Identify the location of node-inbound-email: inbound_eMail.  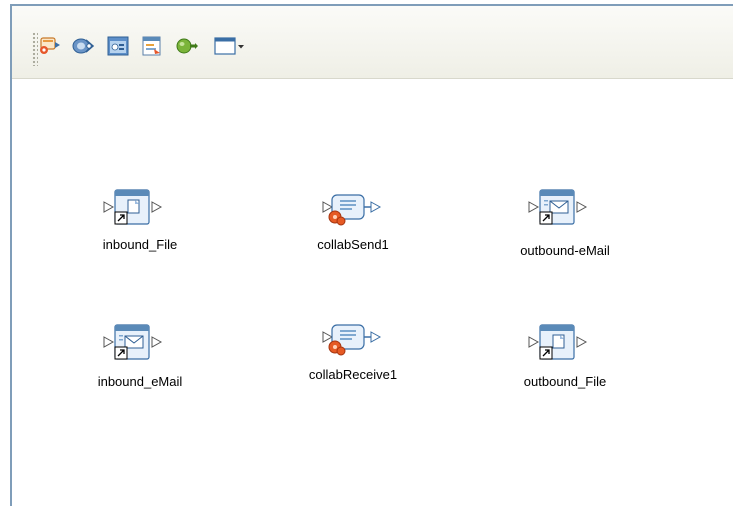
(140, 360).